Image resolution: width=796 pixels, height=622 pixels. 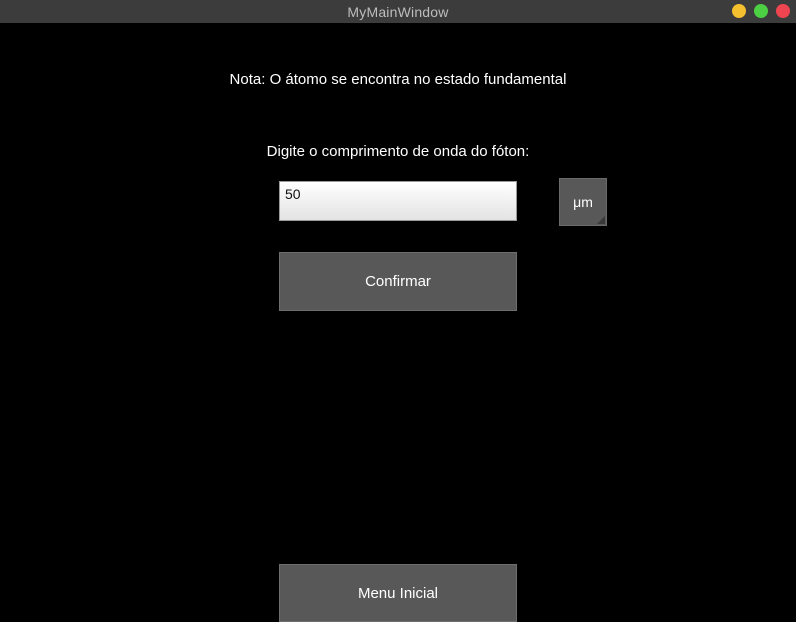 I want to click on maximize-button, so click(x=761, y=11).